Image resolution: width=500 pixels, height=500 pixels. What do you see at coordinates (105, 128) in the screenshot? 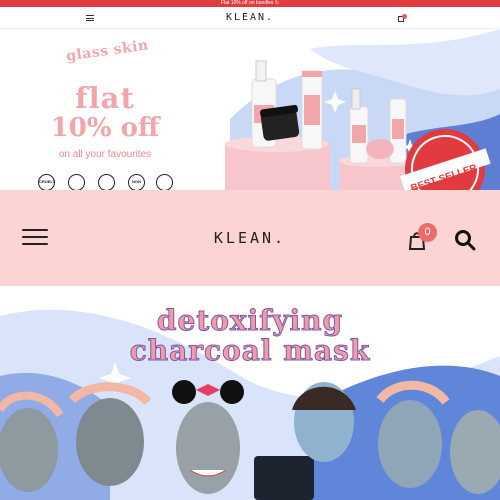
I see `hero-headline-line2: 10% off` at bounding box center [105, 128].